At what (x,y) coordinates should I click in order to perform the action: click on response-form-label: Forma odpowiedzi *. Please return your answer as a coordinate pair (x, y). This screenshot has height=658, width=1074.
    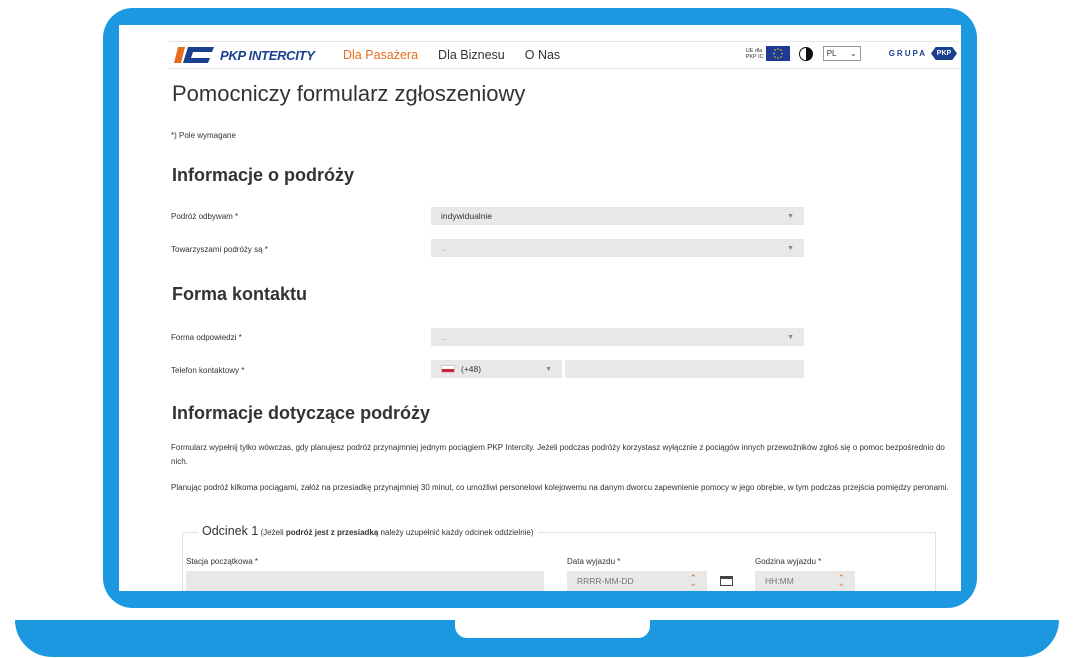
    Looking at the image, I should click on (206, 337).